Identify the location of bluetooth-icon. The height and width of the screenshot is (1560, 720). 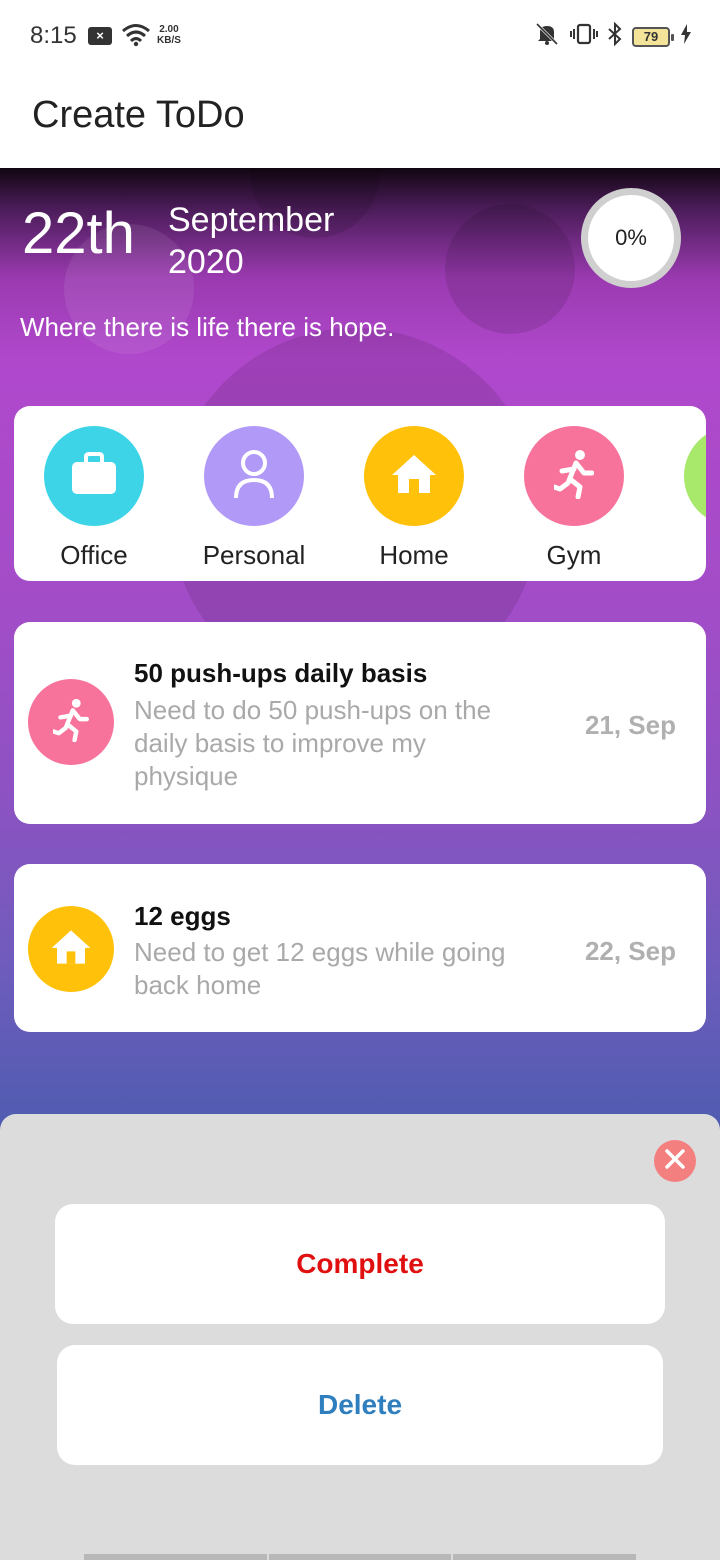
(615, 36).